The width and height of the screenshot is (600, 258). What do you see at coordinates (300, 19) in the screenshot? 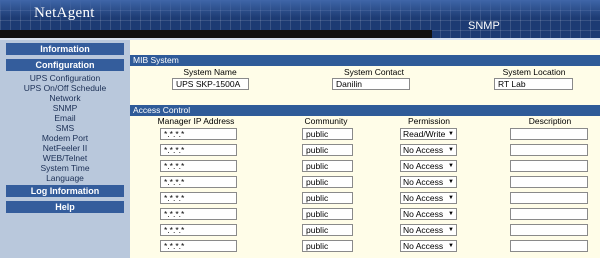
I see `header-banner: NetAgent SNMP` at bounding box center [300, 19].